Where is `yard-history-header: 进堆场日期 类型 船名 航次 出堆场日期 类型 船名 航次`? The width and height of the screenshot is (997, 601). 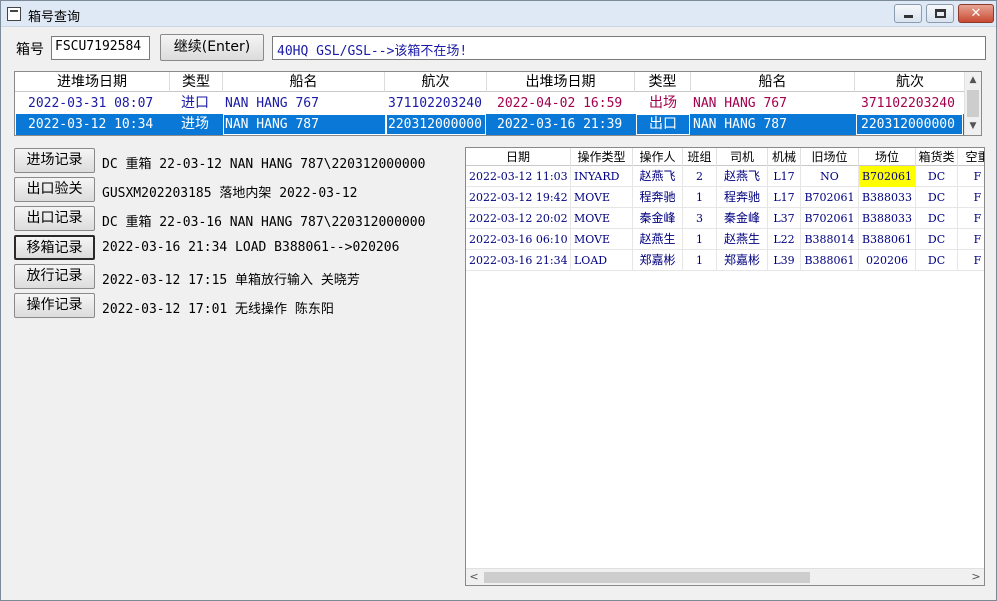 yard-history-header: 进堆场日期 类型 船名 航次 出堆场日期 类型 船名 航次 is located at coordinates (490, 82).